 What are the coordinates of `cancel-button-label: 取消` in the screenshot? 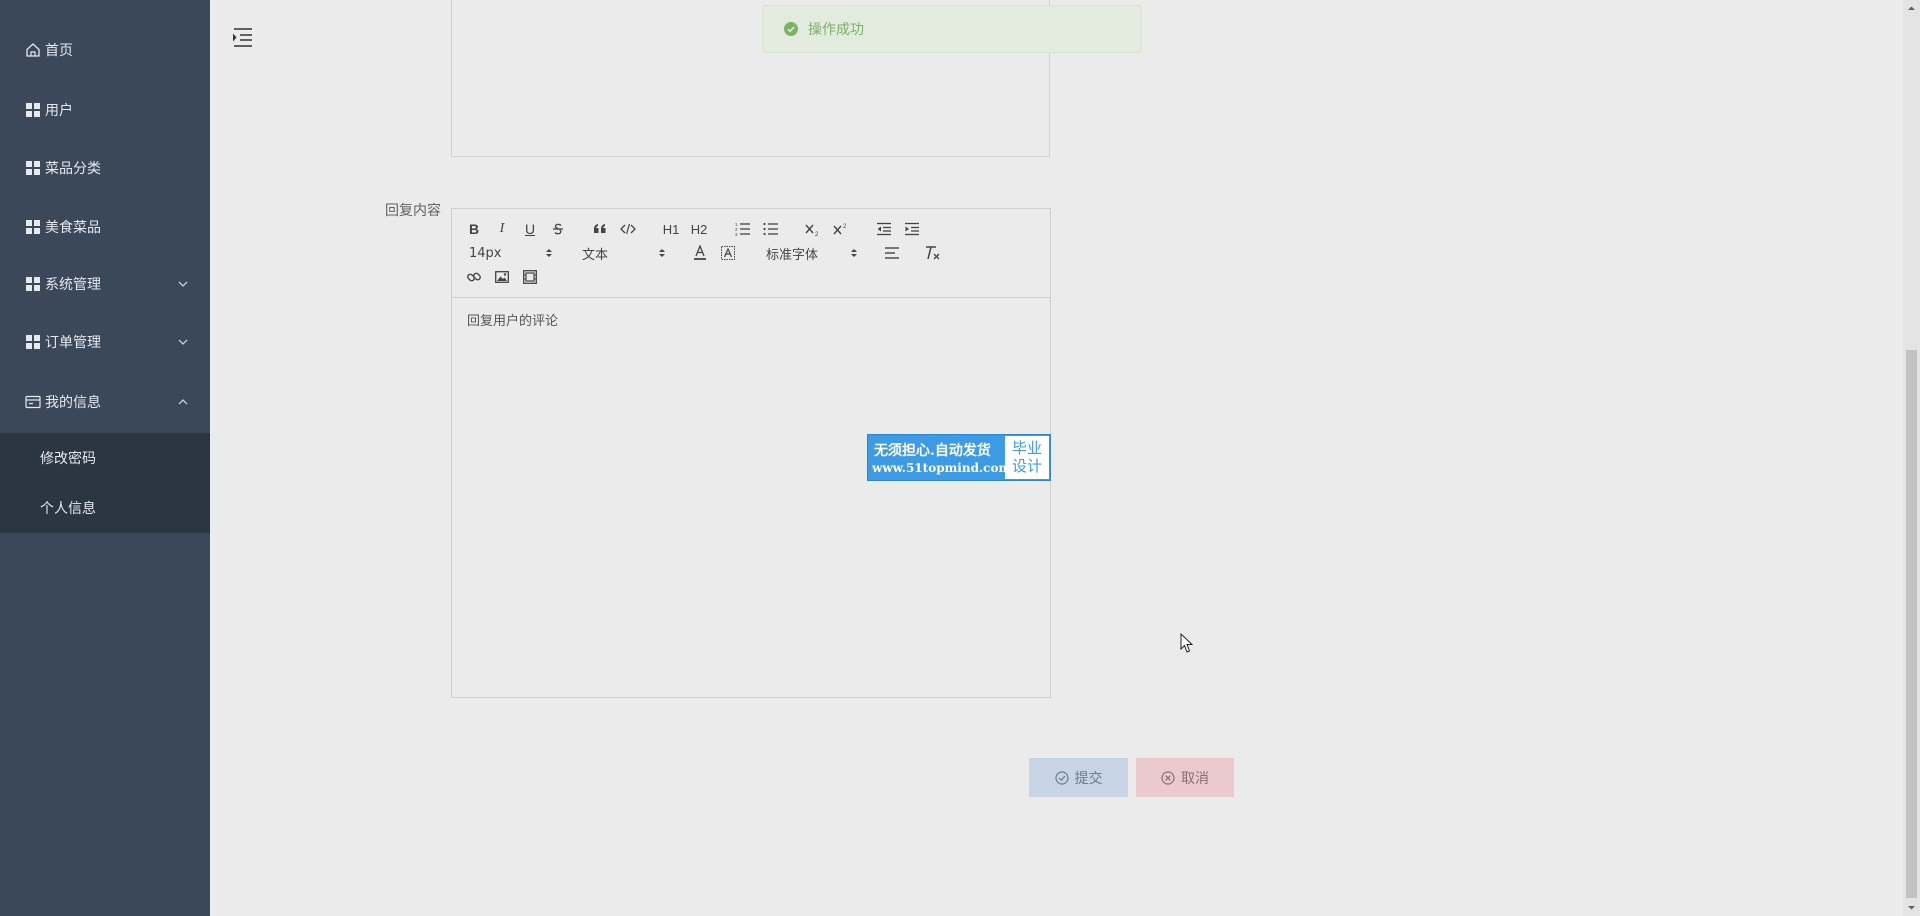 It's located at (1195, 778).